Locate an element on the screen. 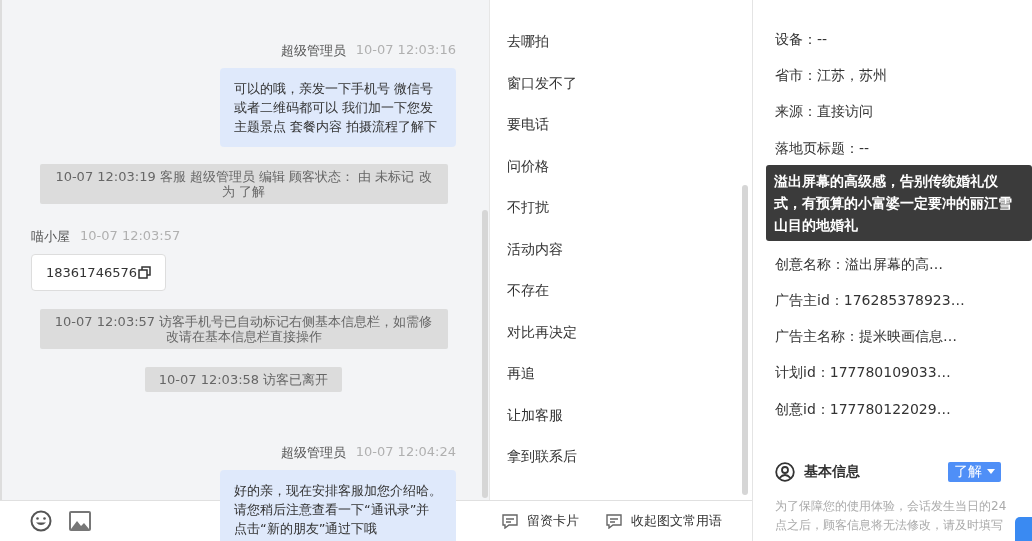 The width and height of the screenshot is (1032, 541). info-note: 为了保障您的使用体验，会话发生当日的24点之后，顾客信息将无法修改，请及时填写 is located at coordinates (891, 516).